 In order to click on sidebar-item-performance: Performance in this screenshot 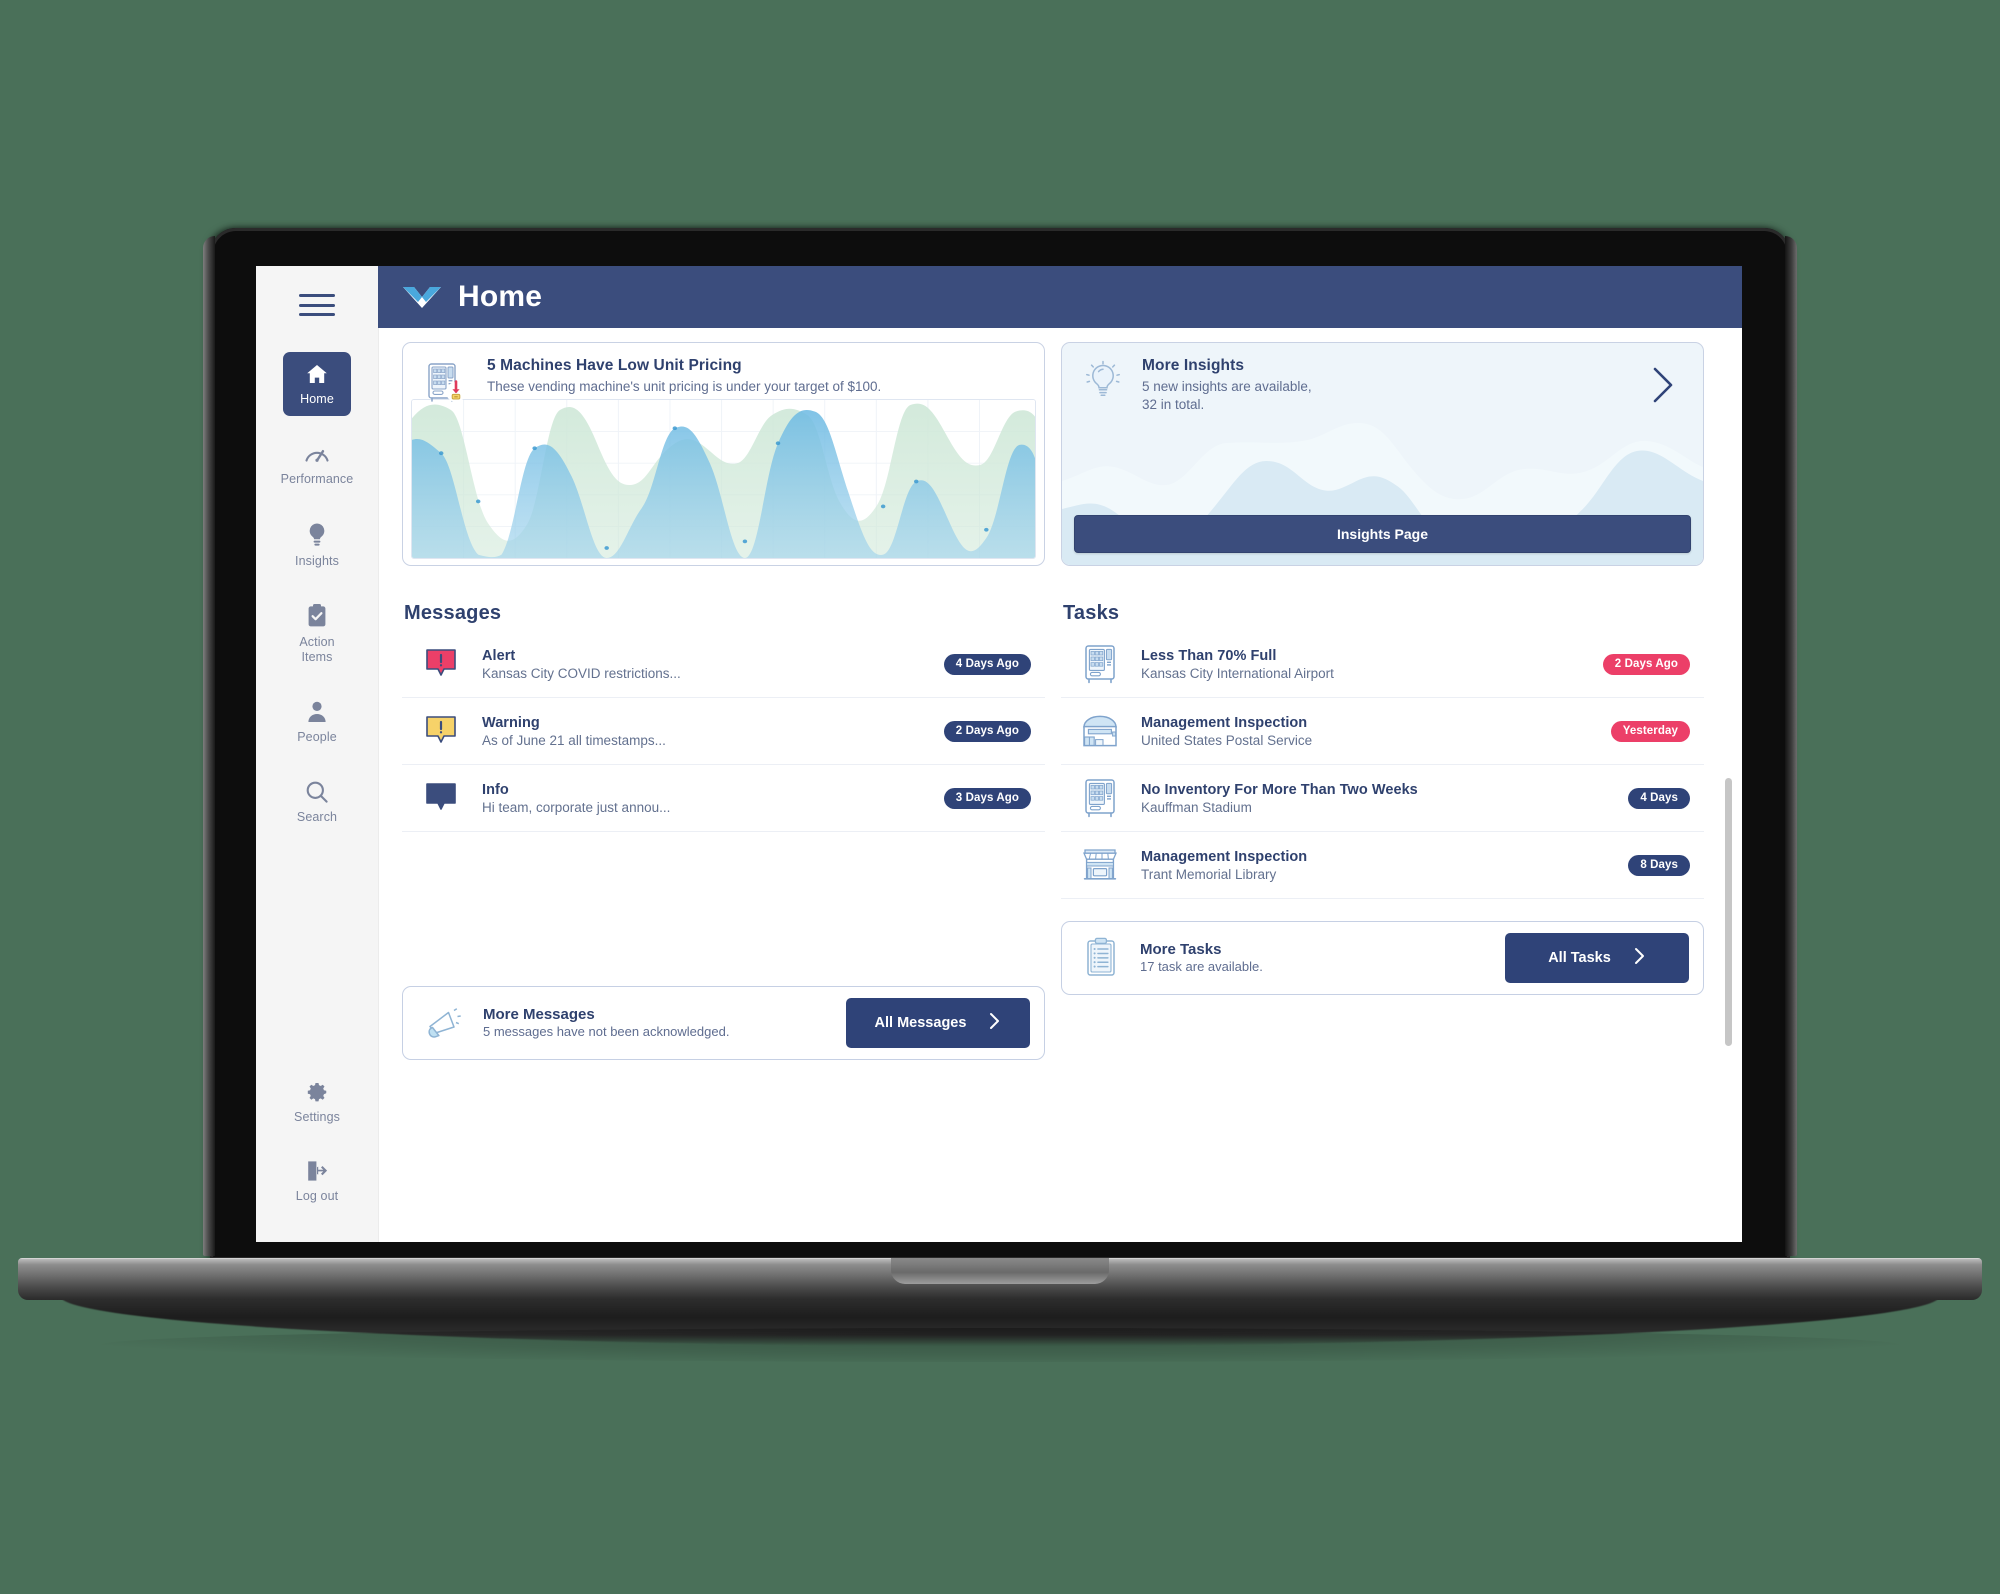, I will do `click(317, 464)`.